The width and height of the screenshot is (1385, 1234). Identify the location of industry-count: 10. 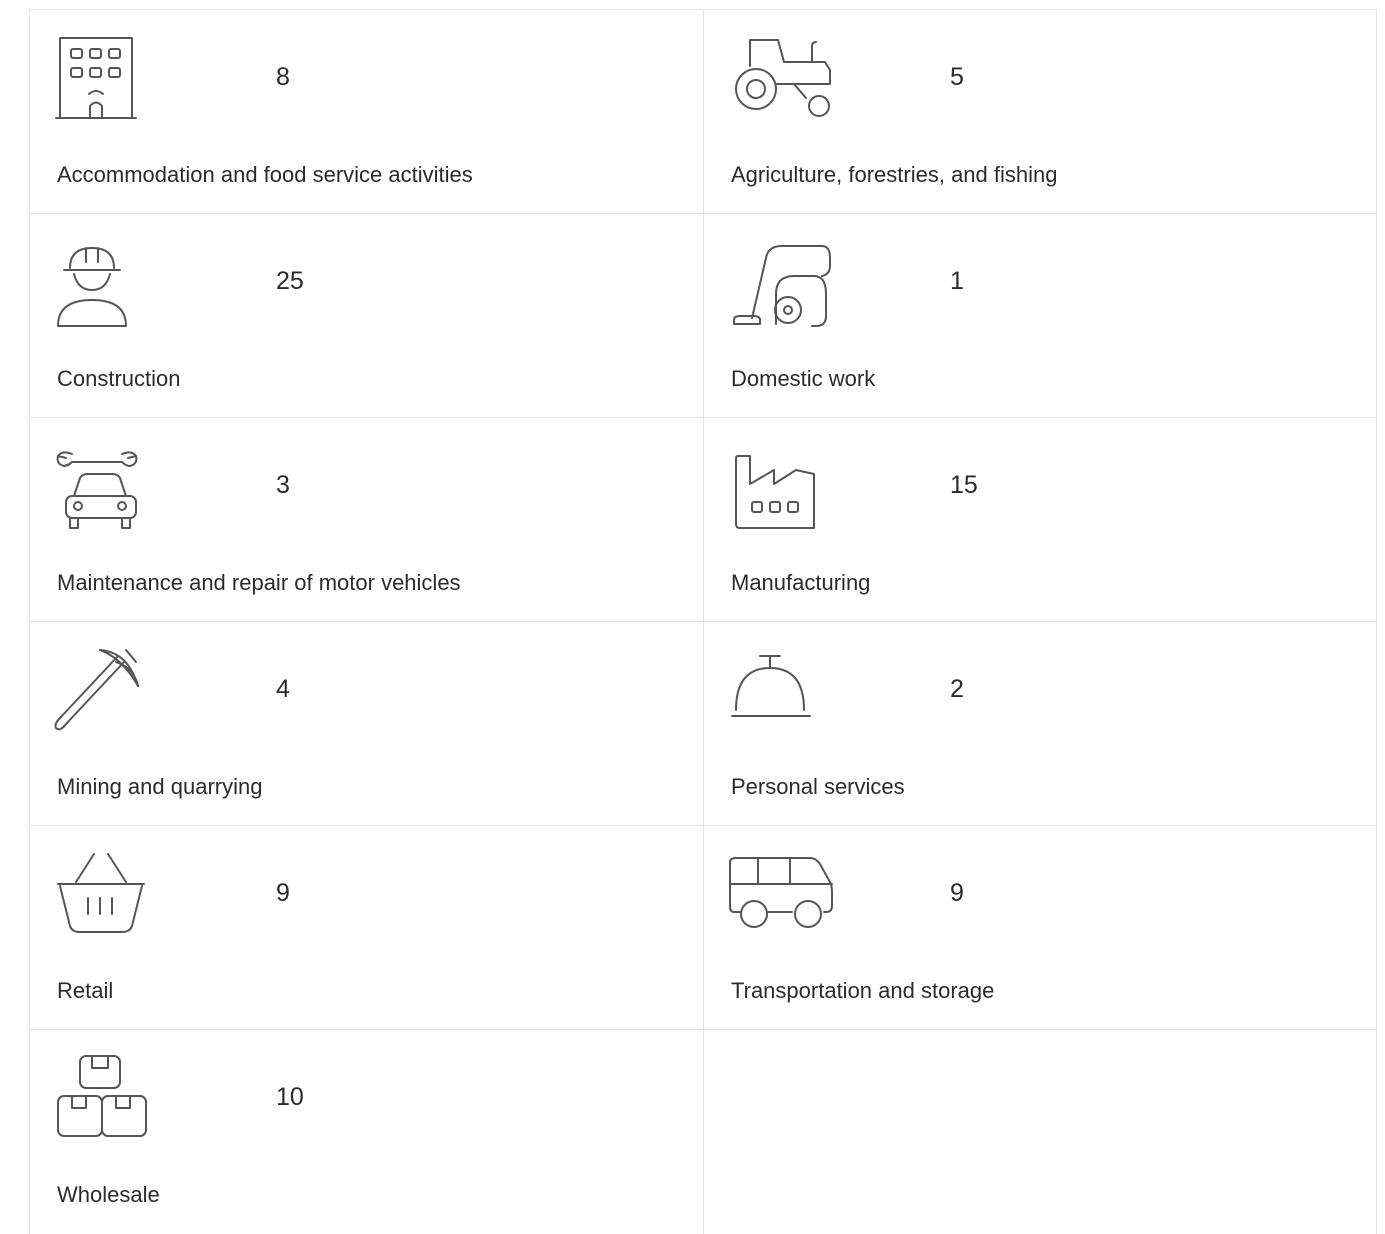
(290, 1097).